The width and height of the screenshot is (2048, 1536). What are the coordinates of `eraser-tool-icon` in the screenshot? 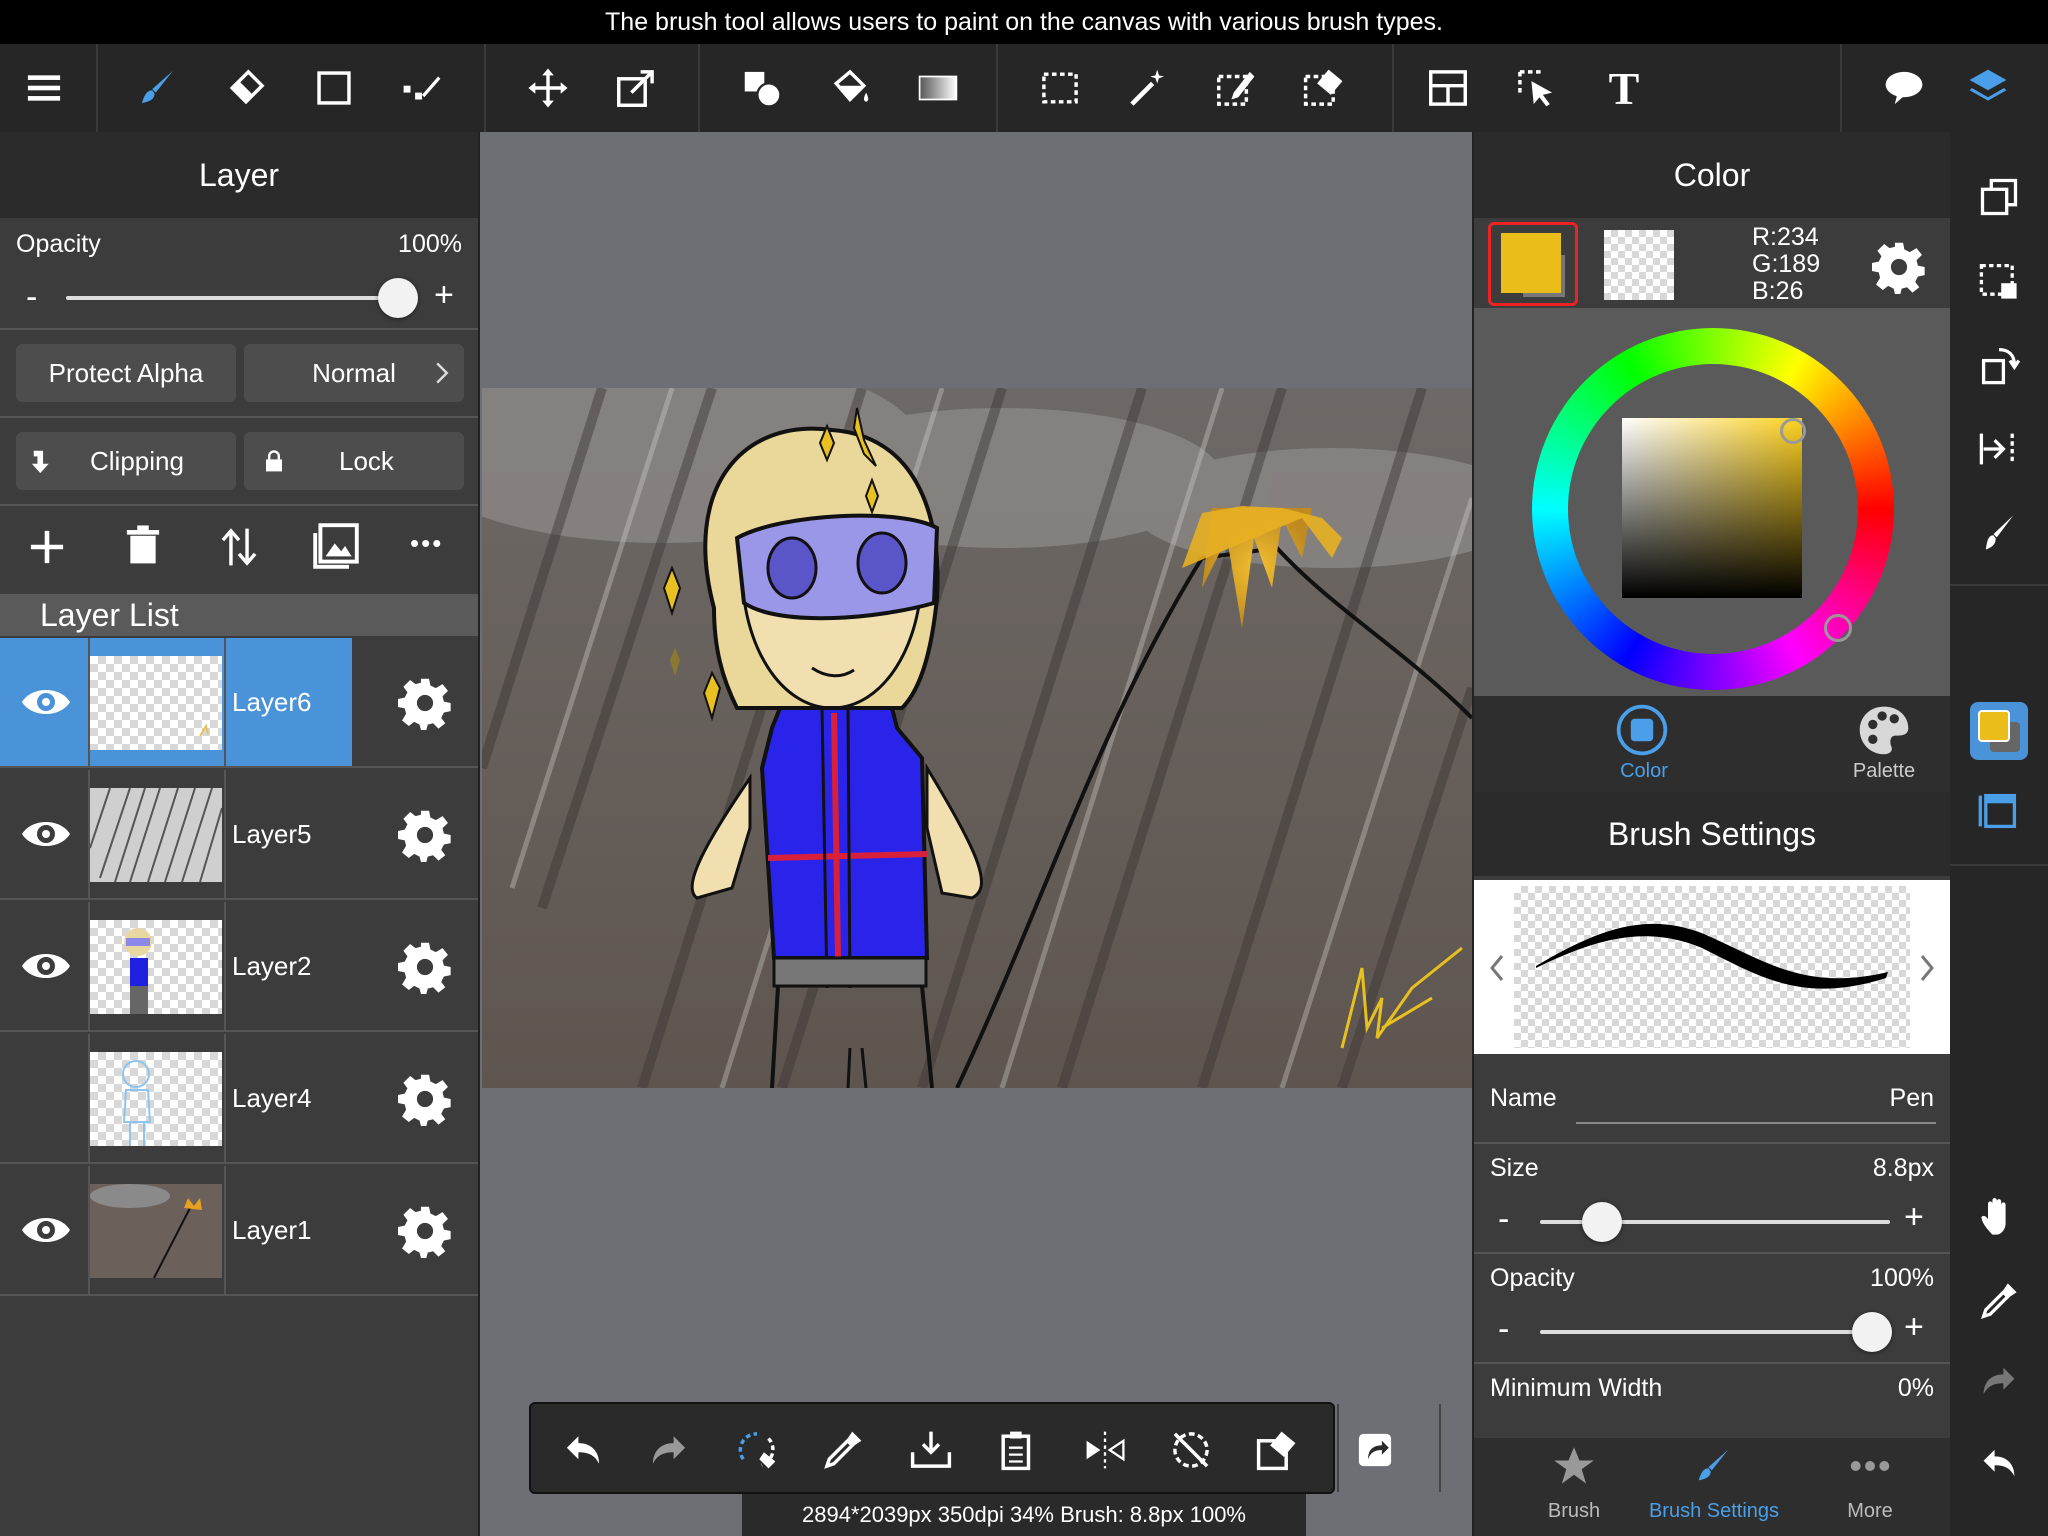 It's located at (246, 88).